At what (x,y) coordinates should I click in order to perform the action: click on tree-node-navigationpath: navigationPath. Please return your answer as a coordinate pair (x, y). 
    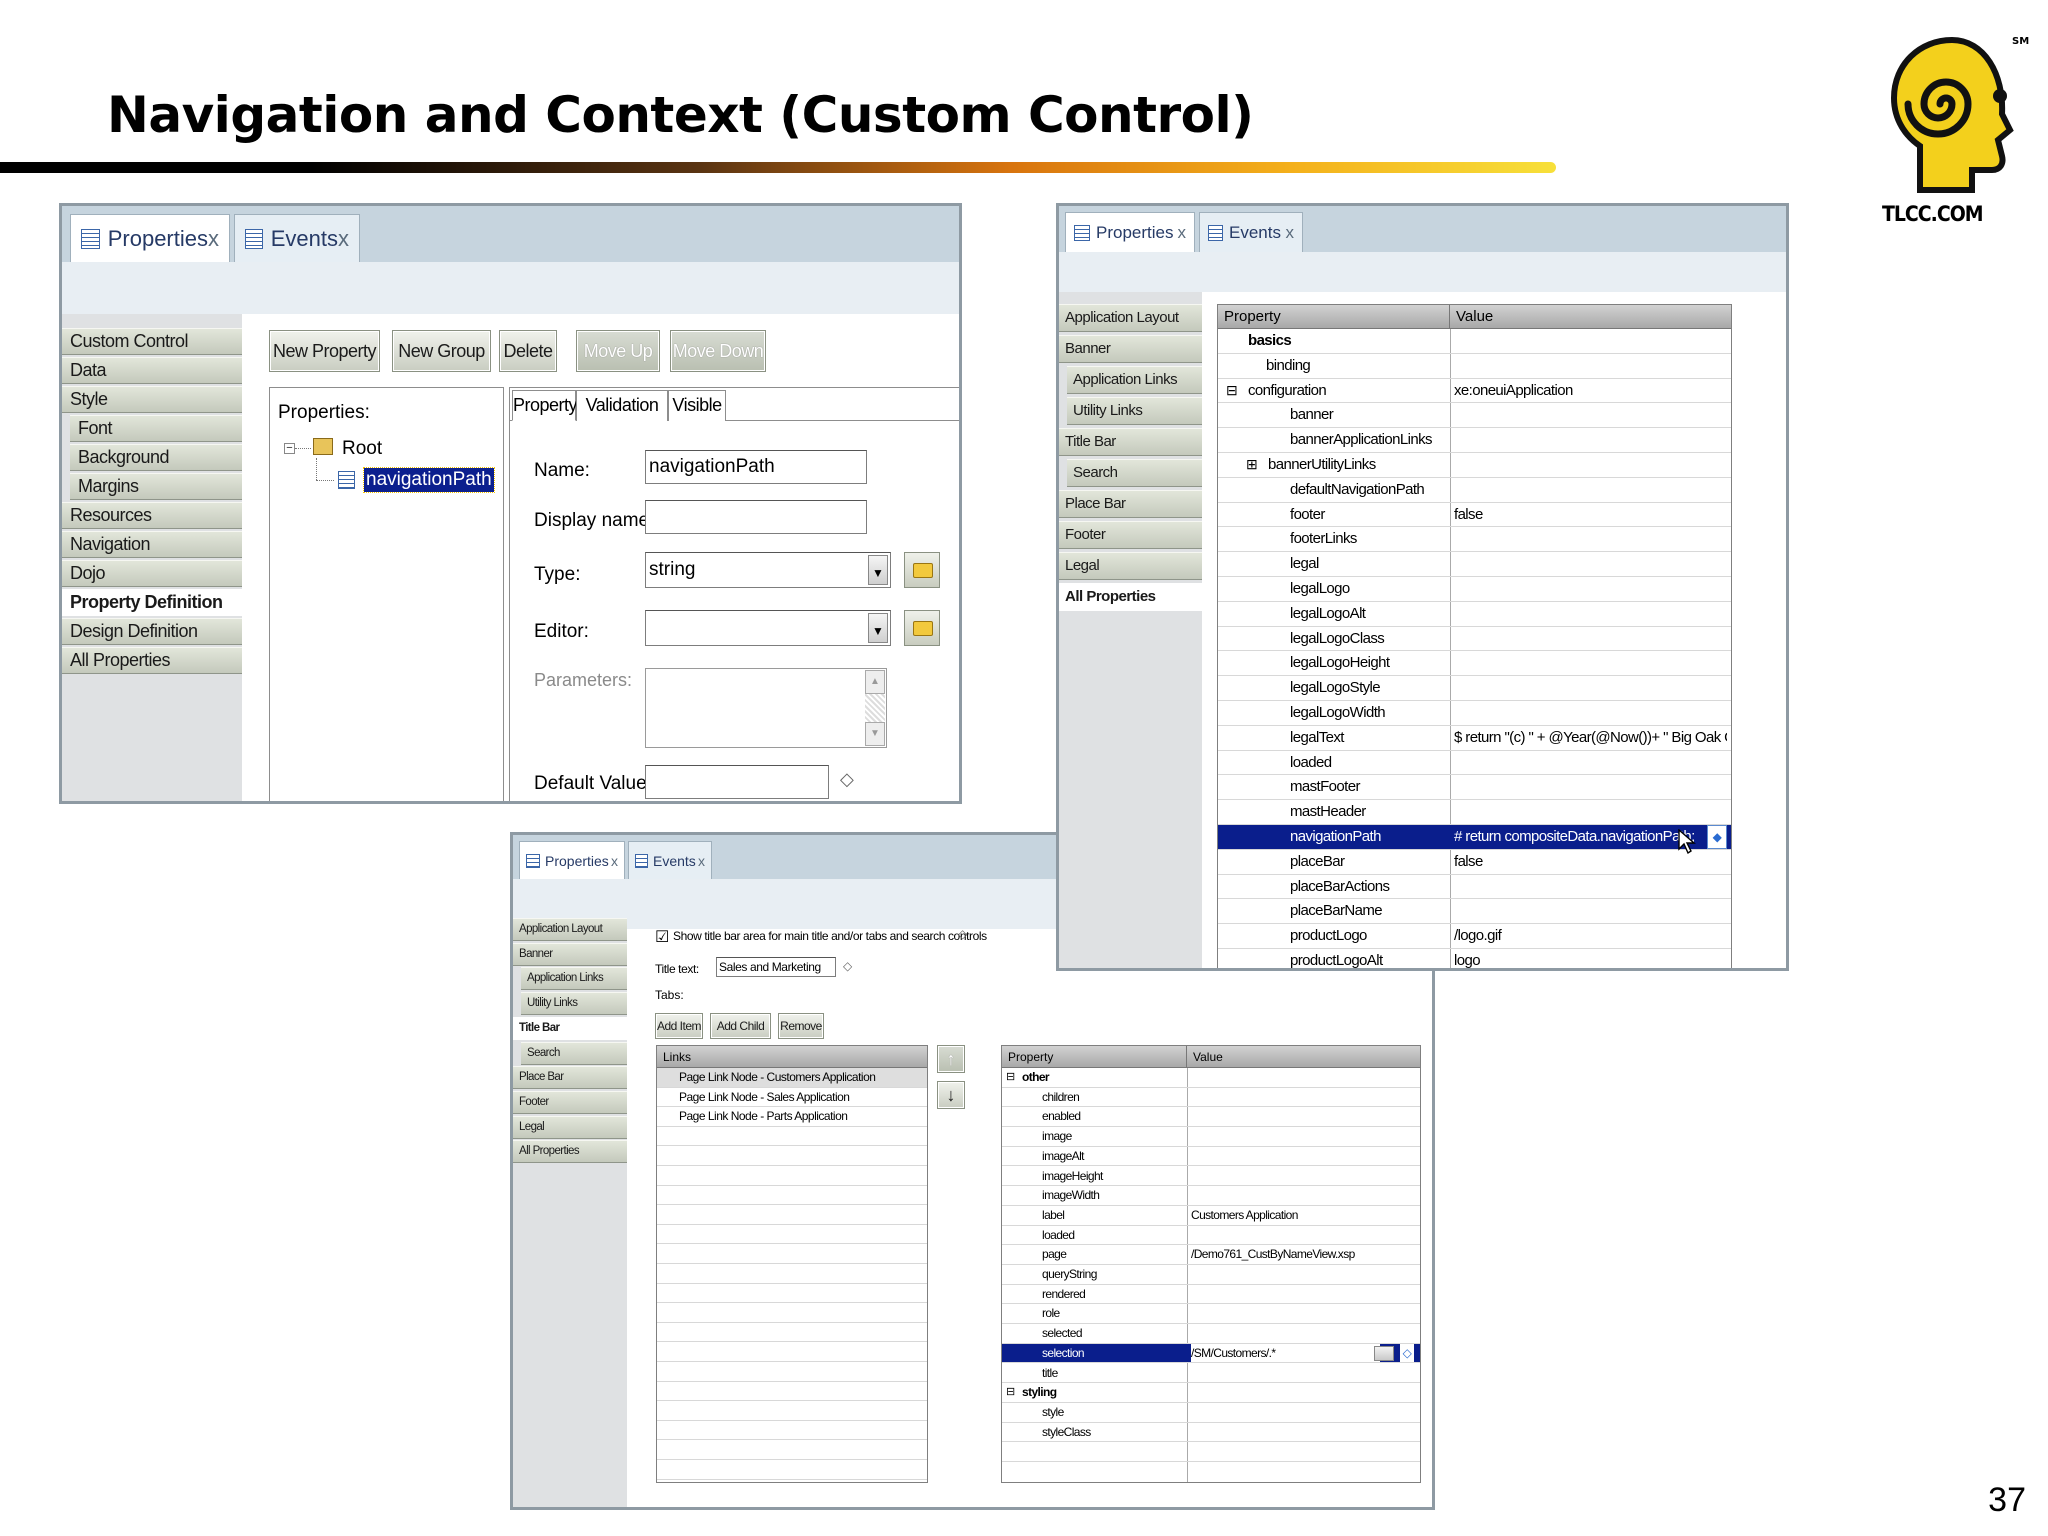
    Looking at the image, I should click on (429, 480).